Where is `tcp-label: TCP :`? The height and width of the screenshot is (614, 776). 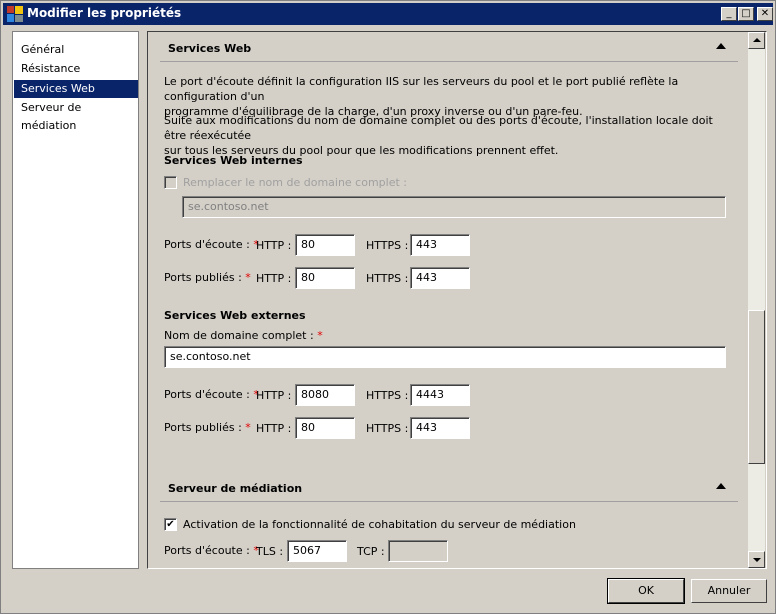 tcp-label: TCP : is located at coordinates (371, 551).